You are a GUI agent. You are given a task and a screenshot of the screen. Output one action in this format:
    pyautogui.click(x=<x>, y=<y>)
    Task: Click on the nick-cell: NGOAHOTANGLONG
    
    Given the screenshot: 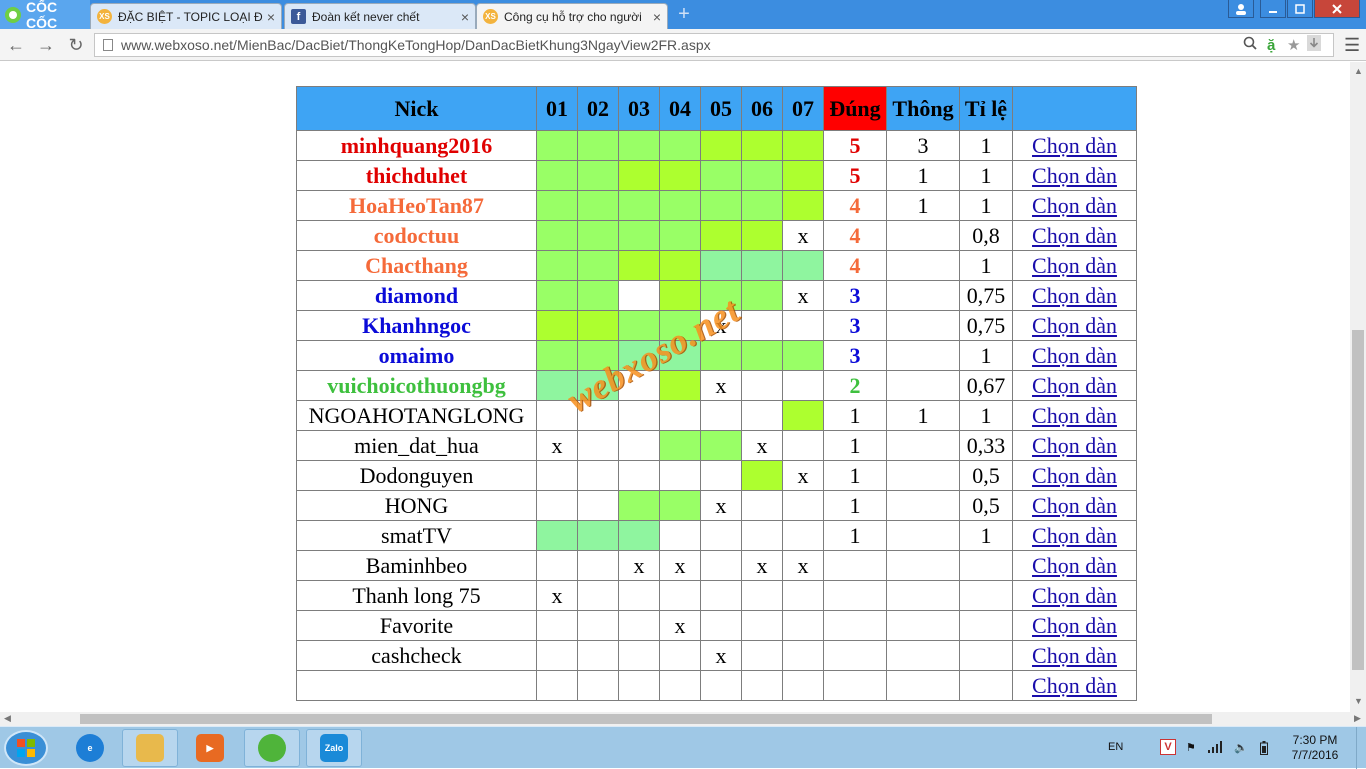 What is the action you would take?
    pyautogui.click(x=416, y=415)
    